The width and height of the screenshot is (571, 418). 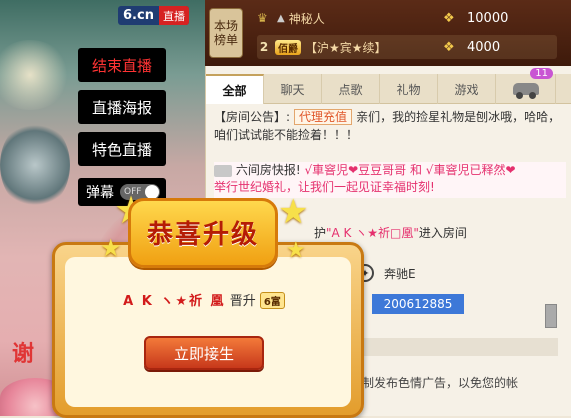 What do you see at coordinates (346, 47) in the screenshot?
I see `ranking-name: 【沪★宾★续】` at bounding box center [346, 47].